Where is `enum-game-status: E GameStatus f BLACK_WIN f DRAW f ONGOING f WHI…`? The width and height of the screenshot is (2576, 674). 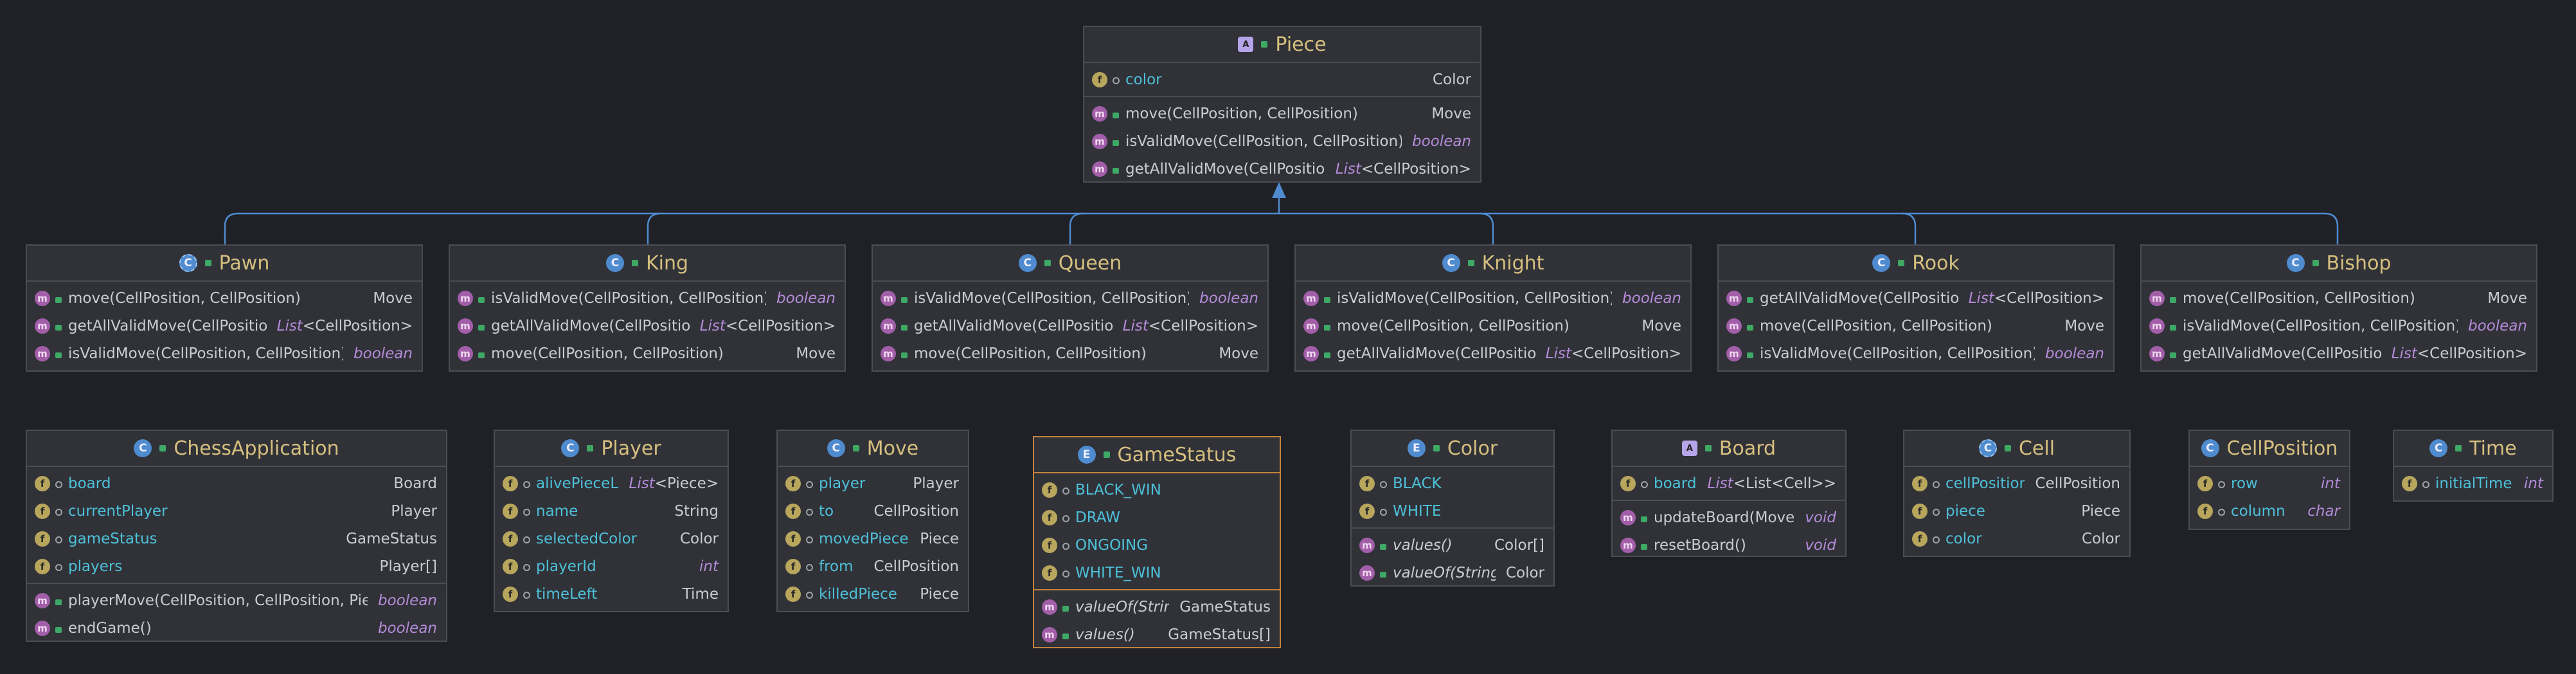 enum-game-status: E GameStatus f BLACK_WIN f DRAW f ONGOING f WHI… is located at coordinates (1157, 542).